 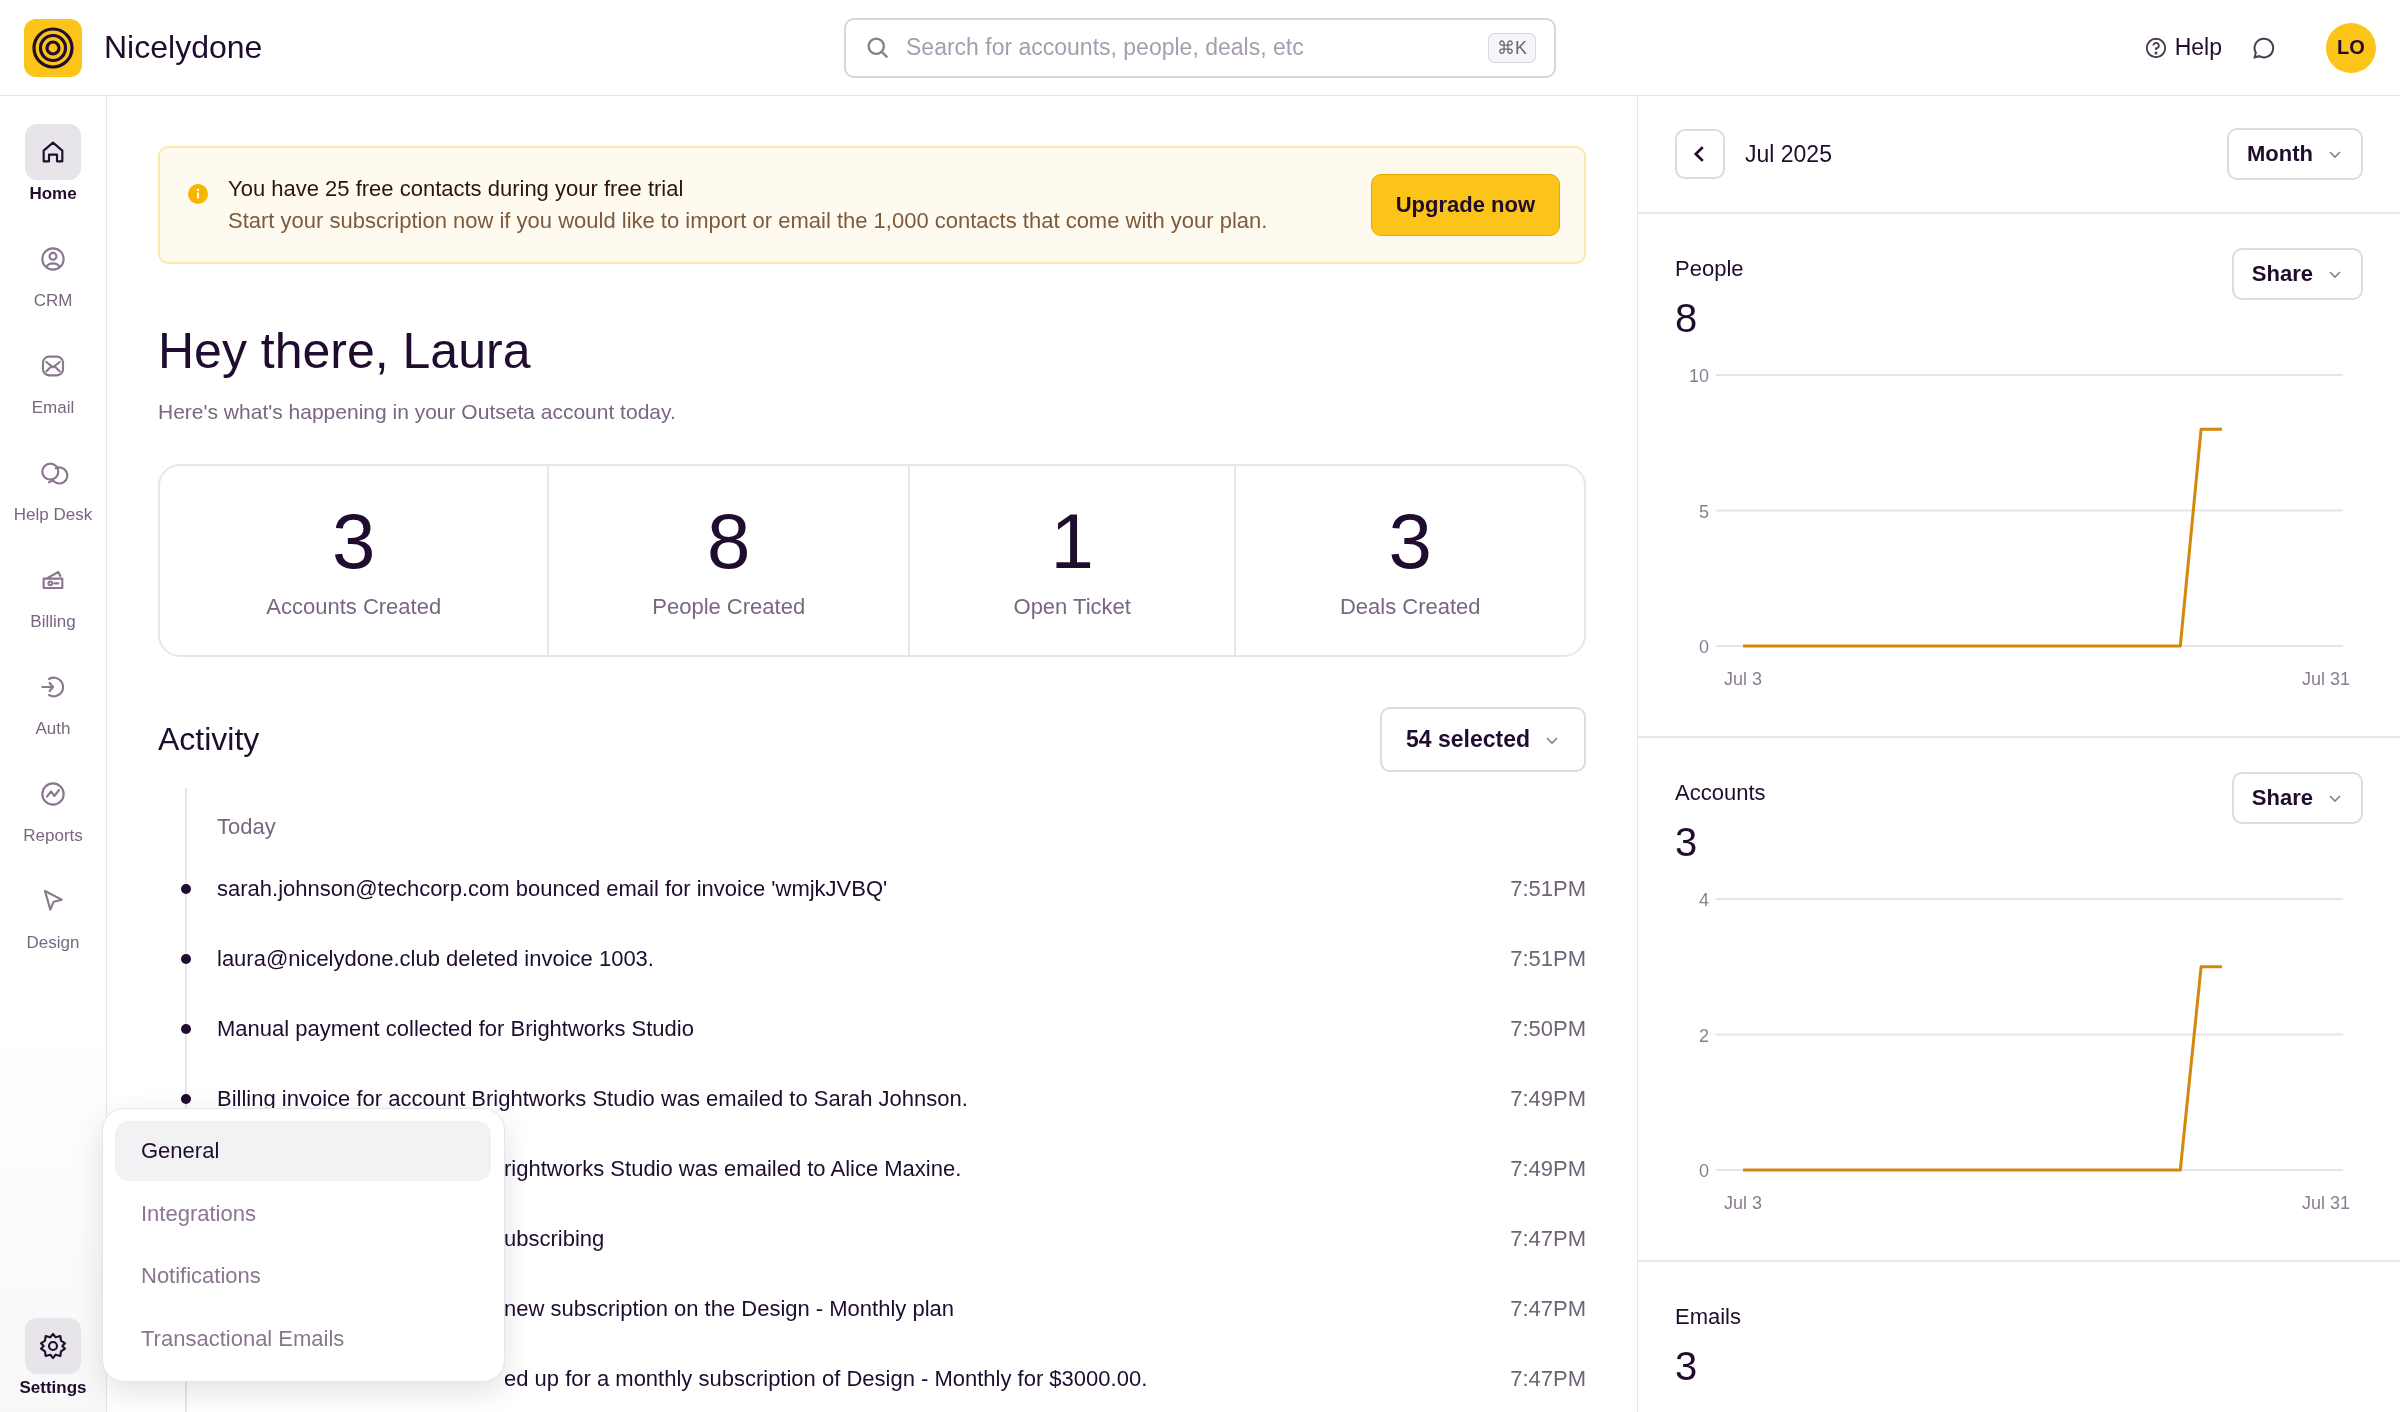 What do you see at coordinates (1465, 205) in the screenshot?
I see `upgrade-button: Upgrade now` at bounding box center [1465, 205].